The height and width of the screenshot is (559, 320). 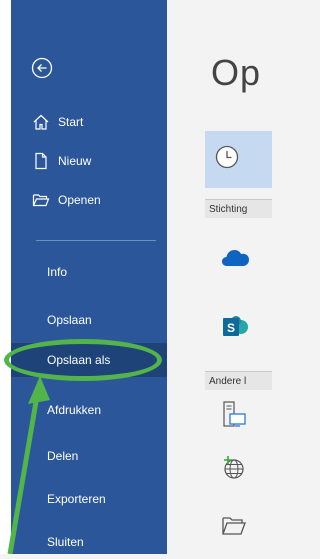 I want to click on sidebar-item-label: Info, so click(x=57, y=272).